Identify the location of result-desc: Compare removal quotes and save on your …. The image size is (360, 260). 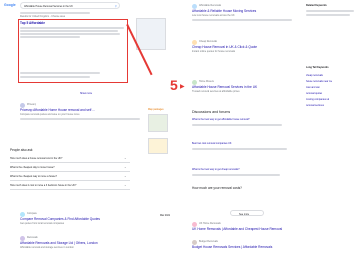
(50, 114).